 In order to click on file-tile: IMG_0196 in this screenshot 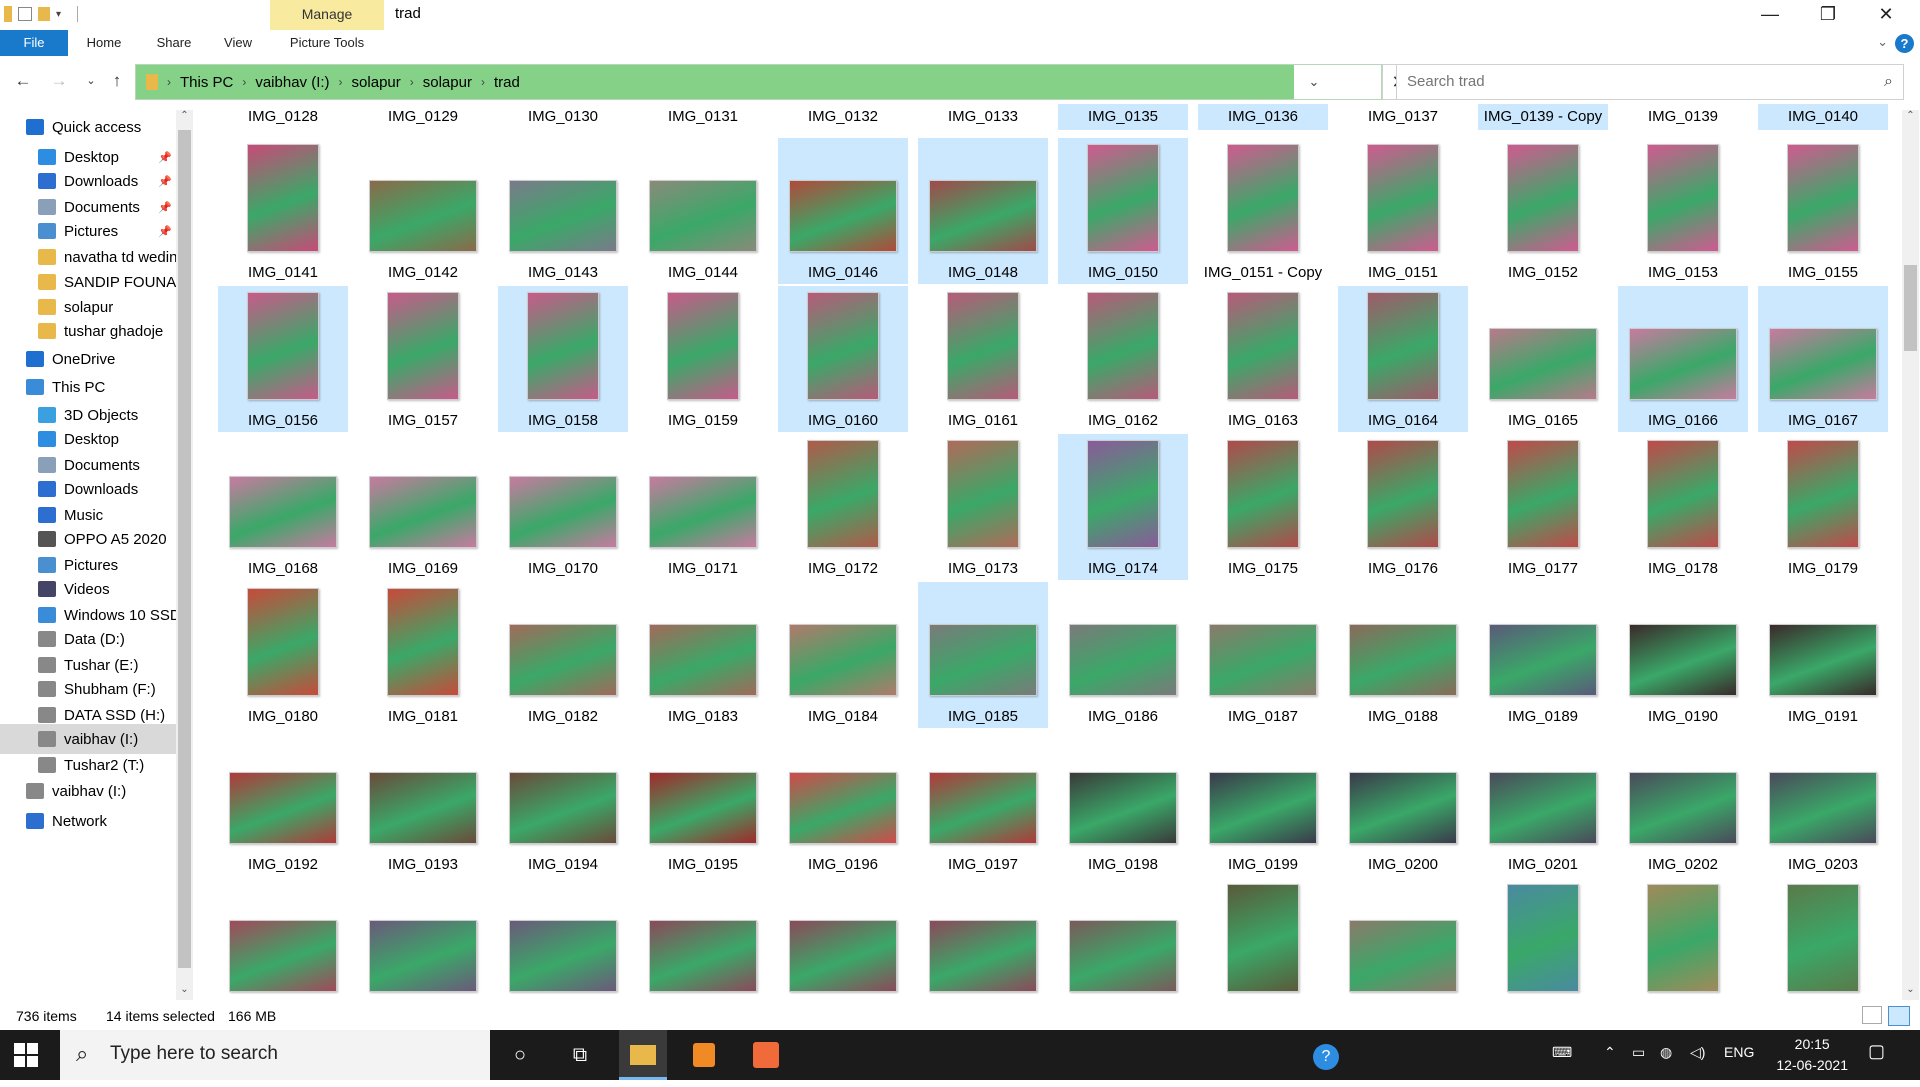, I will do `click(843, 803)`.